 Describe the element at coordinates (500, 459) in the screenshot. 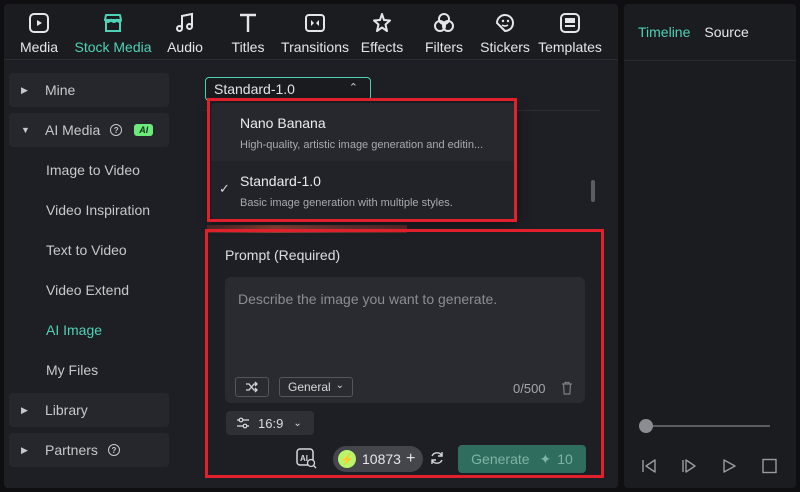

I see `generate-label: Generate` at that location.